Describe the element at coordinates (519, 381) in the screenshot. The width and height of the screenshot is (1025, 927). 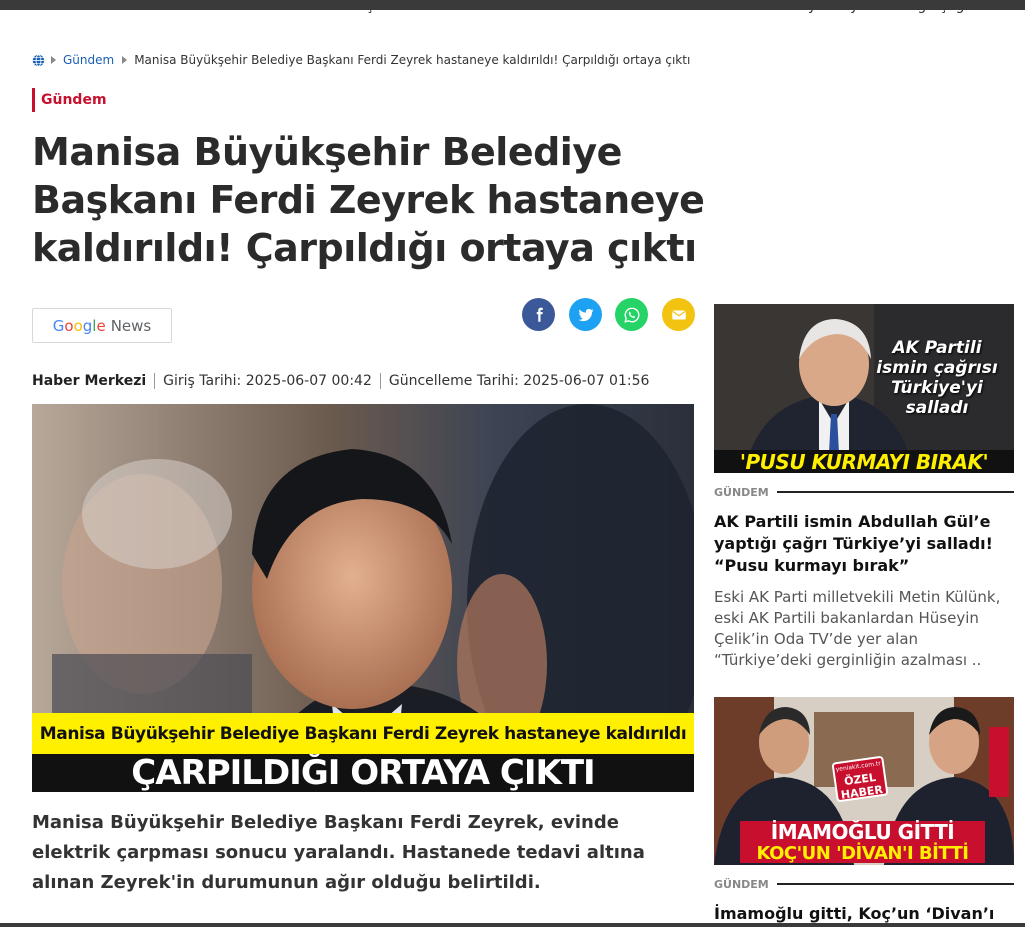
I see `updated-date: Güncelleme Tarihi: 2025-06-07 01:56` at that location.